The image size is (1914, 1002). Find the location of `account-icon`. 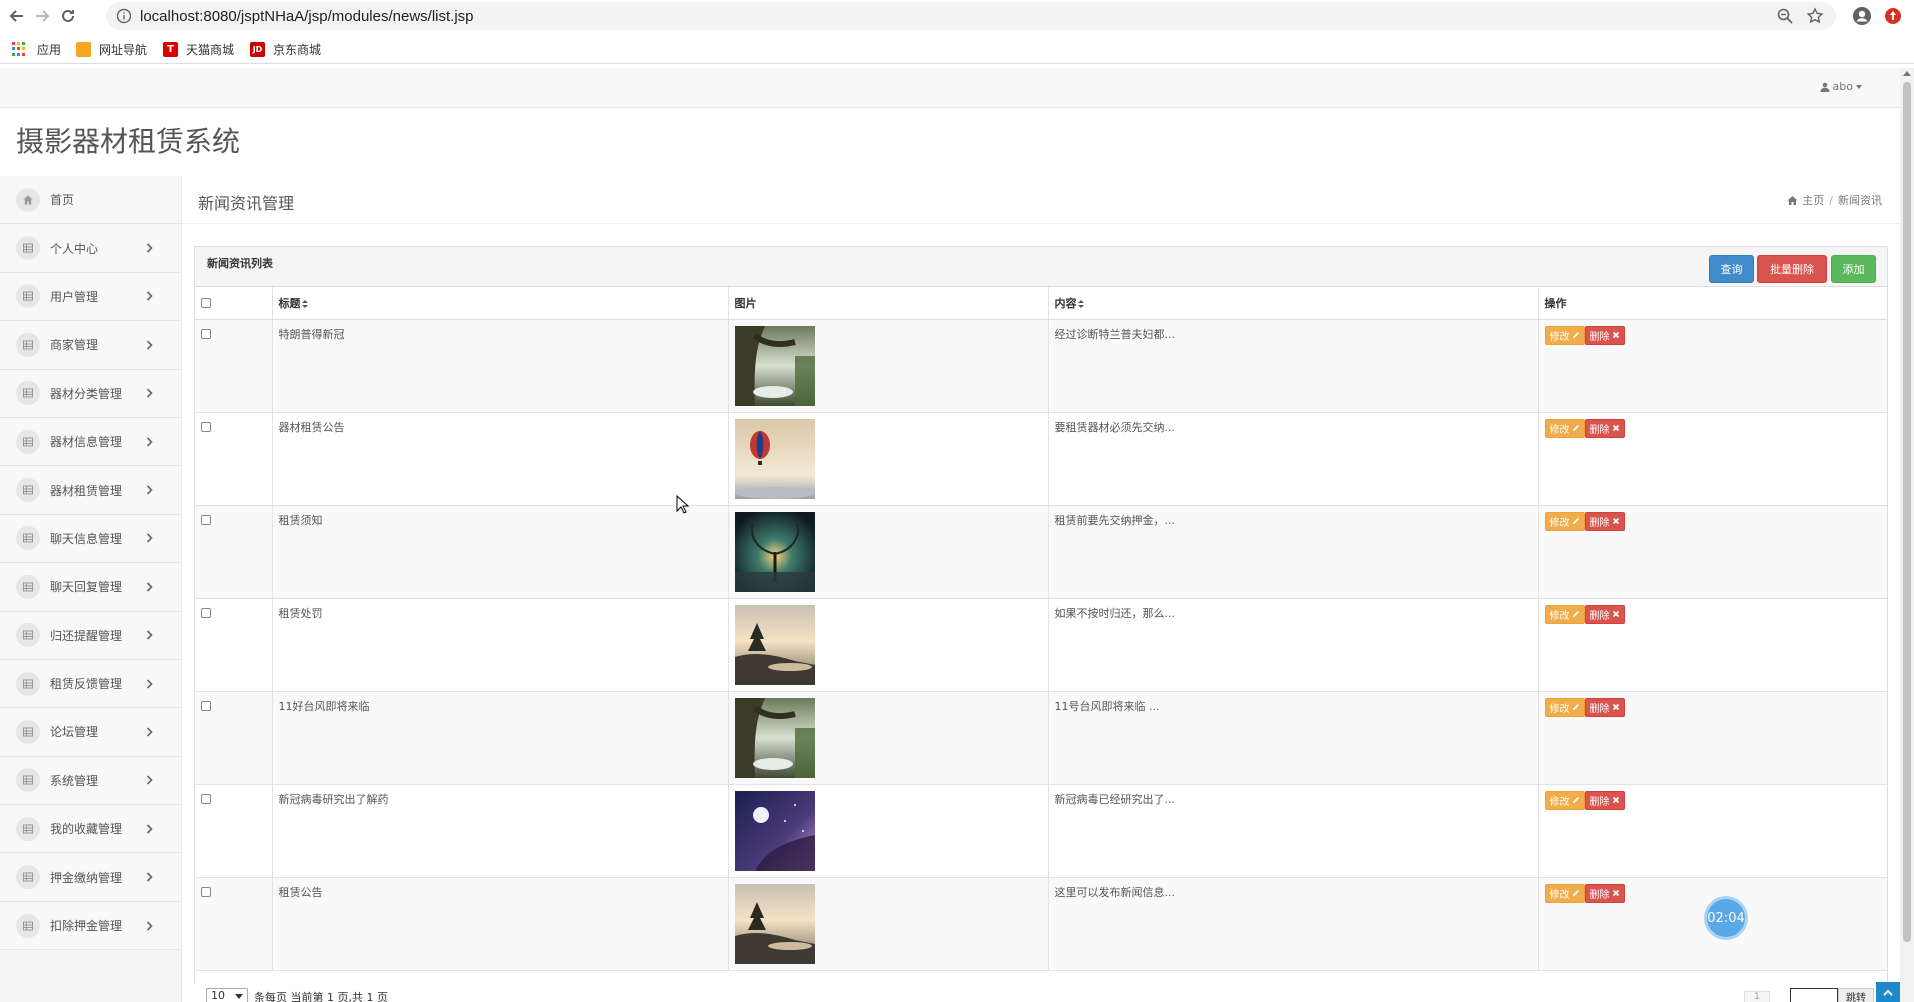

account-icon is located at coordinates (1862, 16).